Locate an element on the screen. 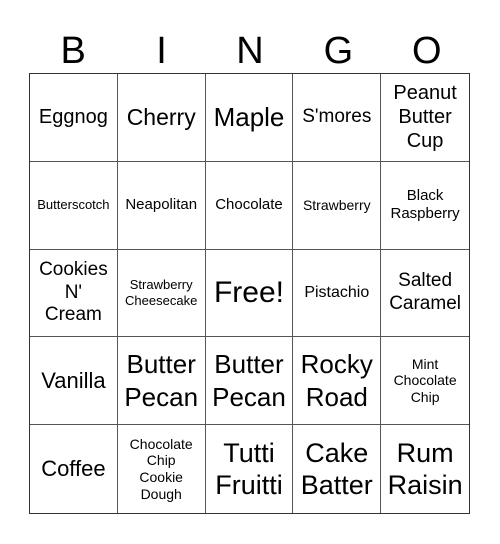 The width and height of the screenshot is (500, 544). header-letter-g: G is located at coordinates (338, 51).